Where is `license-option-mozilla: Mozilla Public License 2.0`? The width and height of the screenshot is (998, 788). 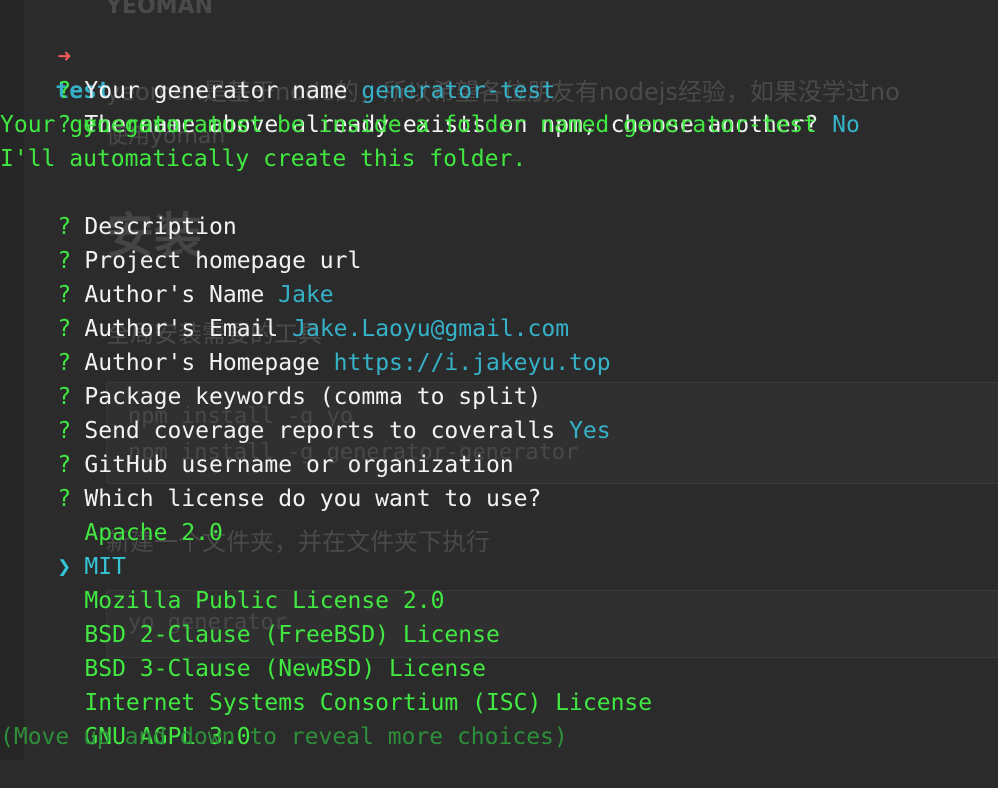 license-option-mozilla: Mozilla Public License 2.0 is located at coordinates (222, 582).